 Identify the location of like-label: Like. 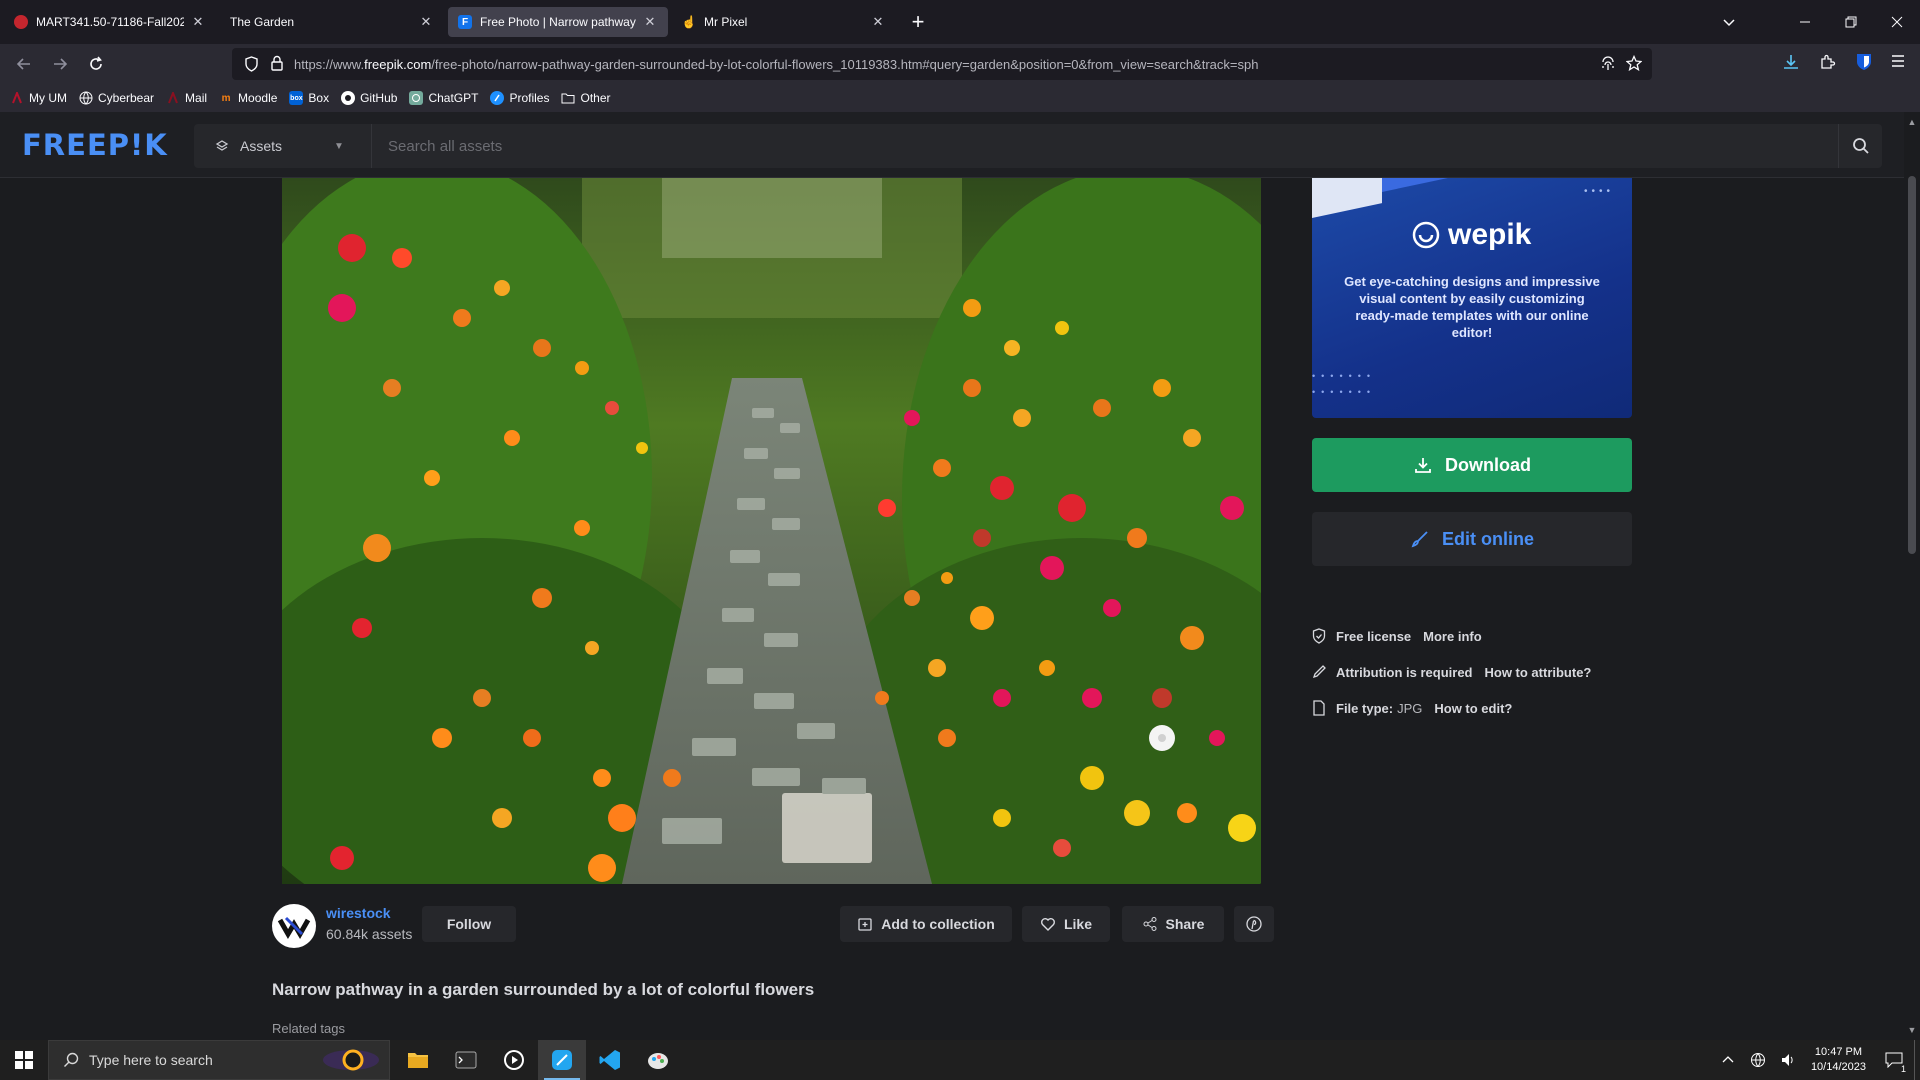
(1077, 924).